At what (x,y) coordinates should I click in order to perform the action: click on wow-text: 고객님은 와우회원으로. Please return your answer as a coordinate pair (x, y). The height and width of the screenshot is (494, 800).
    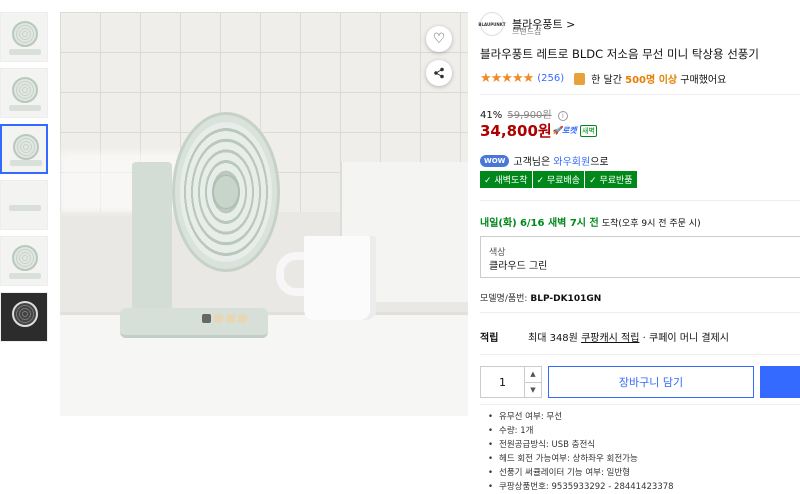
    Looking at the image, I should click on (560, 160).